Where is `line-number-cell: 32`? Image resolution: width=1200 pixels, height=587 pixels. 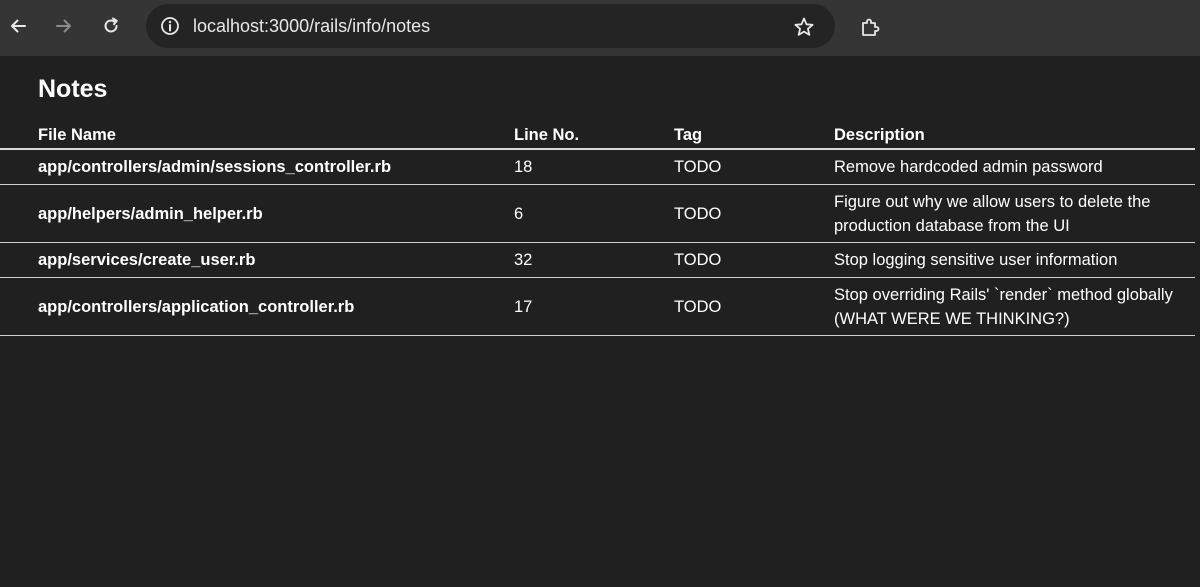
line-number-cell: 32 is located at coordinates (594, 260).